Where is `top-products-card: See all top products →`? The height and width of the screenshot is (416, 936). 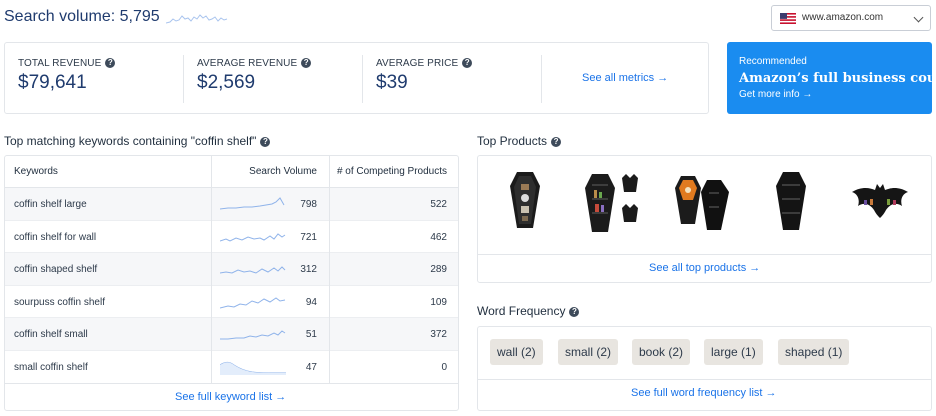
top-products-card: See all top products → is located at coordinates (704, 219).